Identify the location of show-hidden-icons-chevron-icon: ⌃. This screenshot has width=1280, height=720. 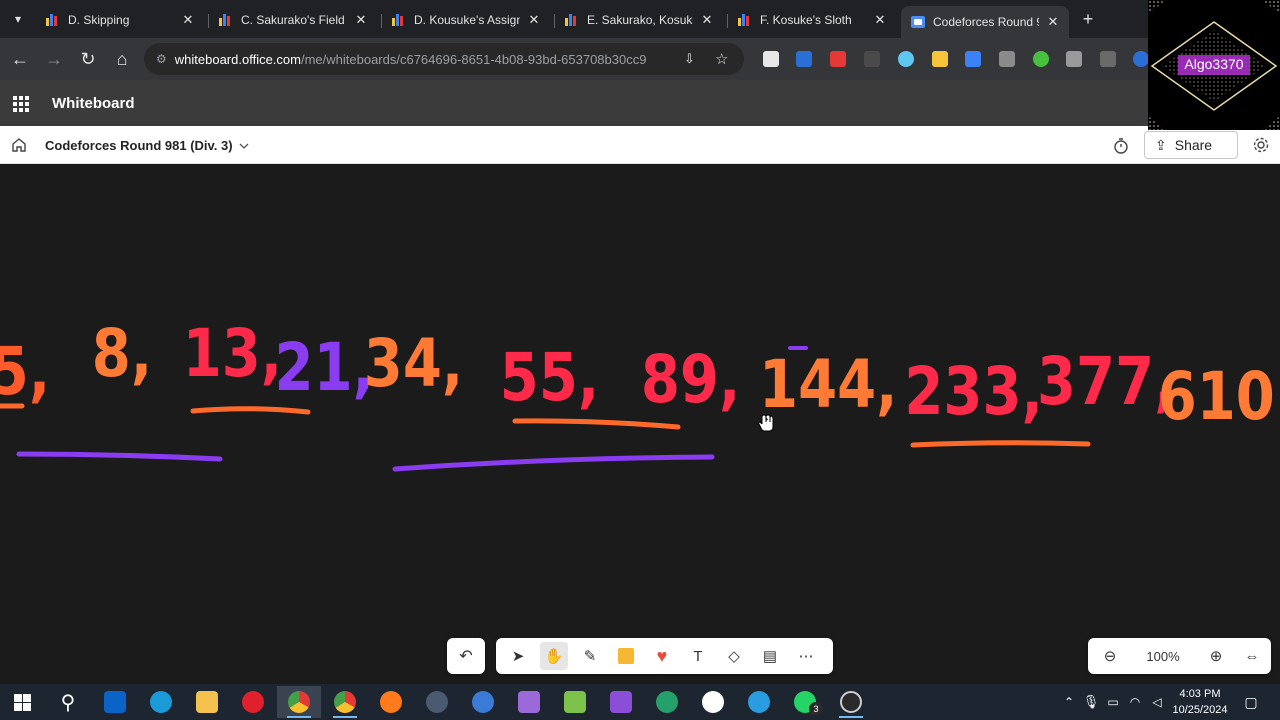
(1069, 702).